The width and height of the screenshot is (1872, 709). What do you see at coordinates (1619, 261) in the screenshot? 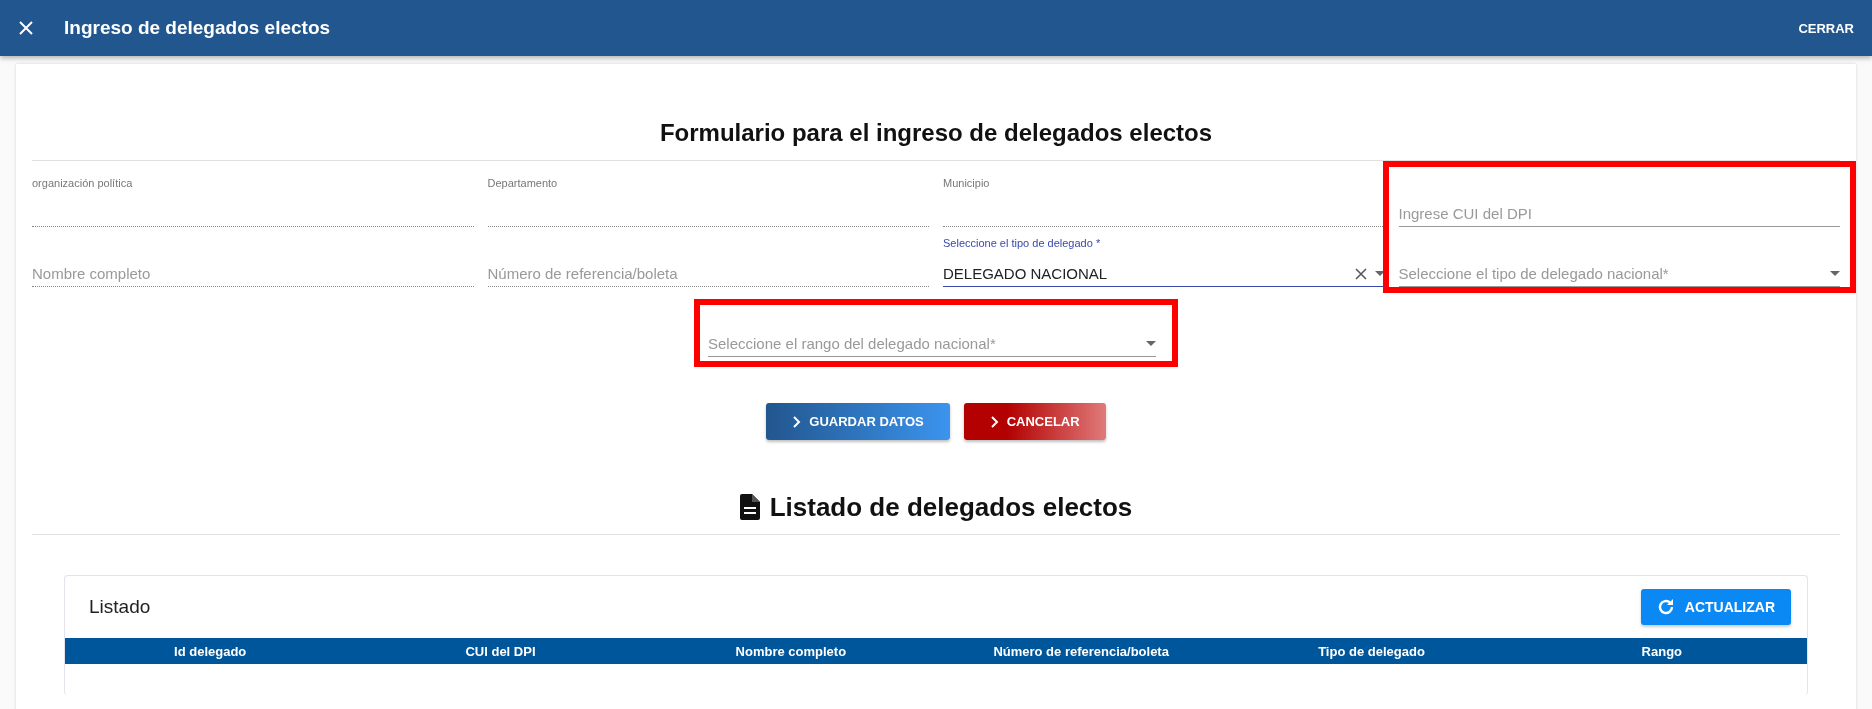
I see `select-field: Seleccione el tipo de delegado nacional*` at bounding box center [1619, 261].